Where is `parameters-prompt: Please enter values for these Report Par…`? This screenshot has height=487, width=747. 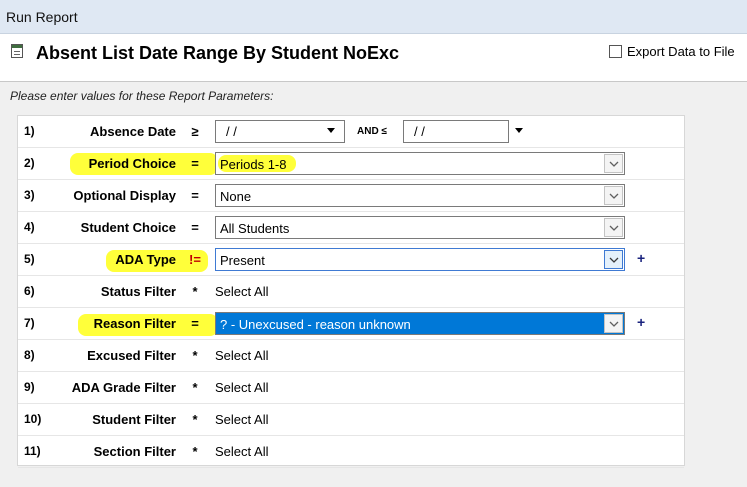
parameters-prompt: Please enter values for these Report Par… is located at coordinates (142, 96).